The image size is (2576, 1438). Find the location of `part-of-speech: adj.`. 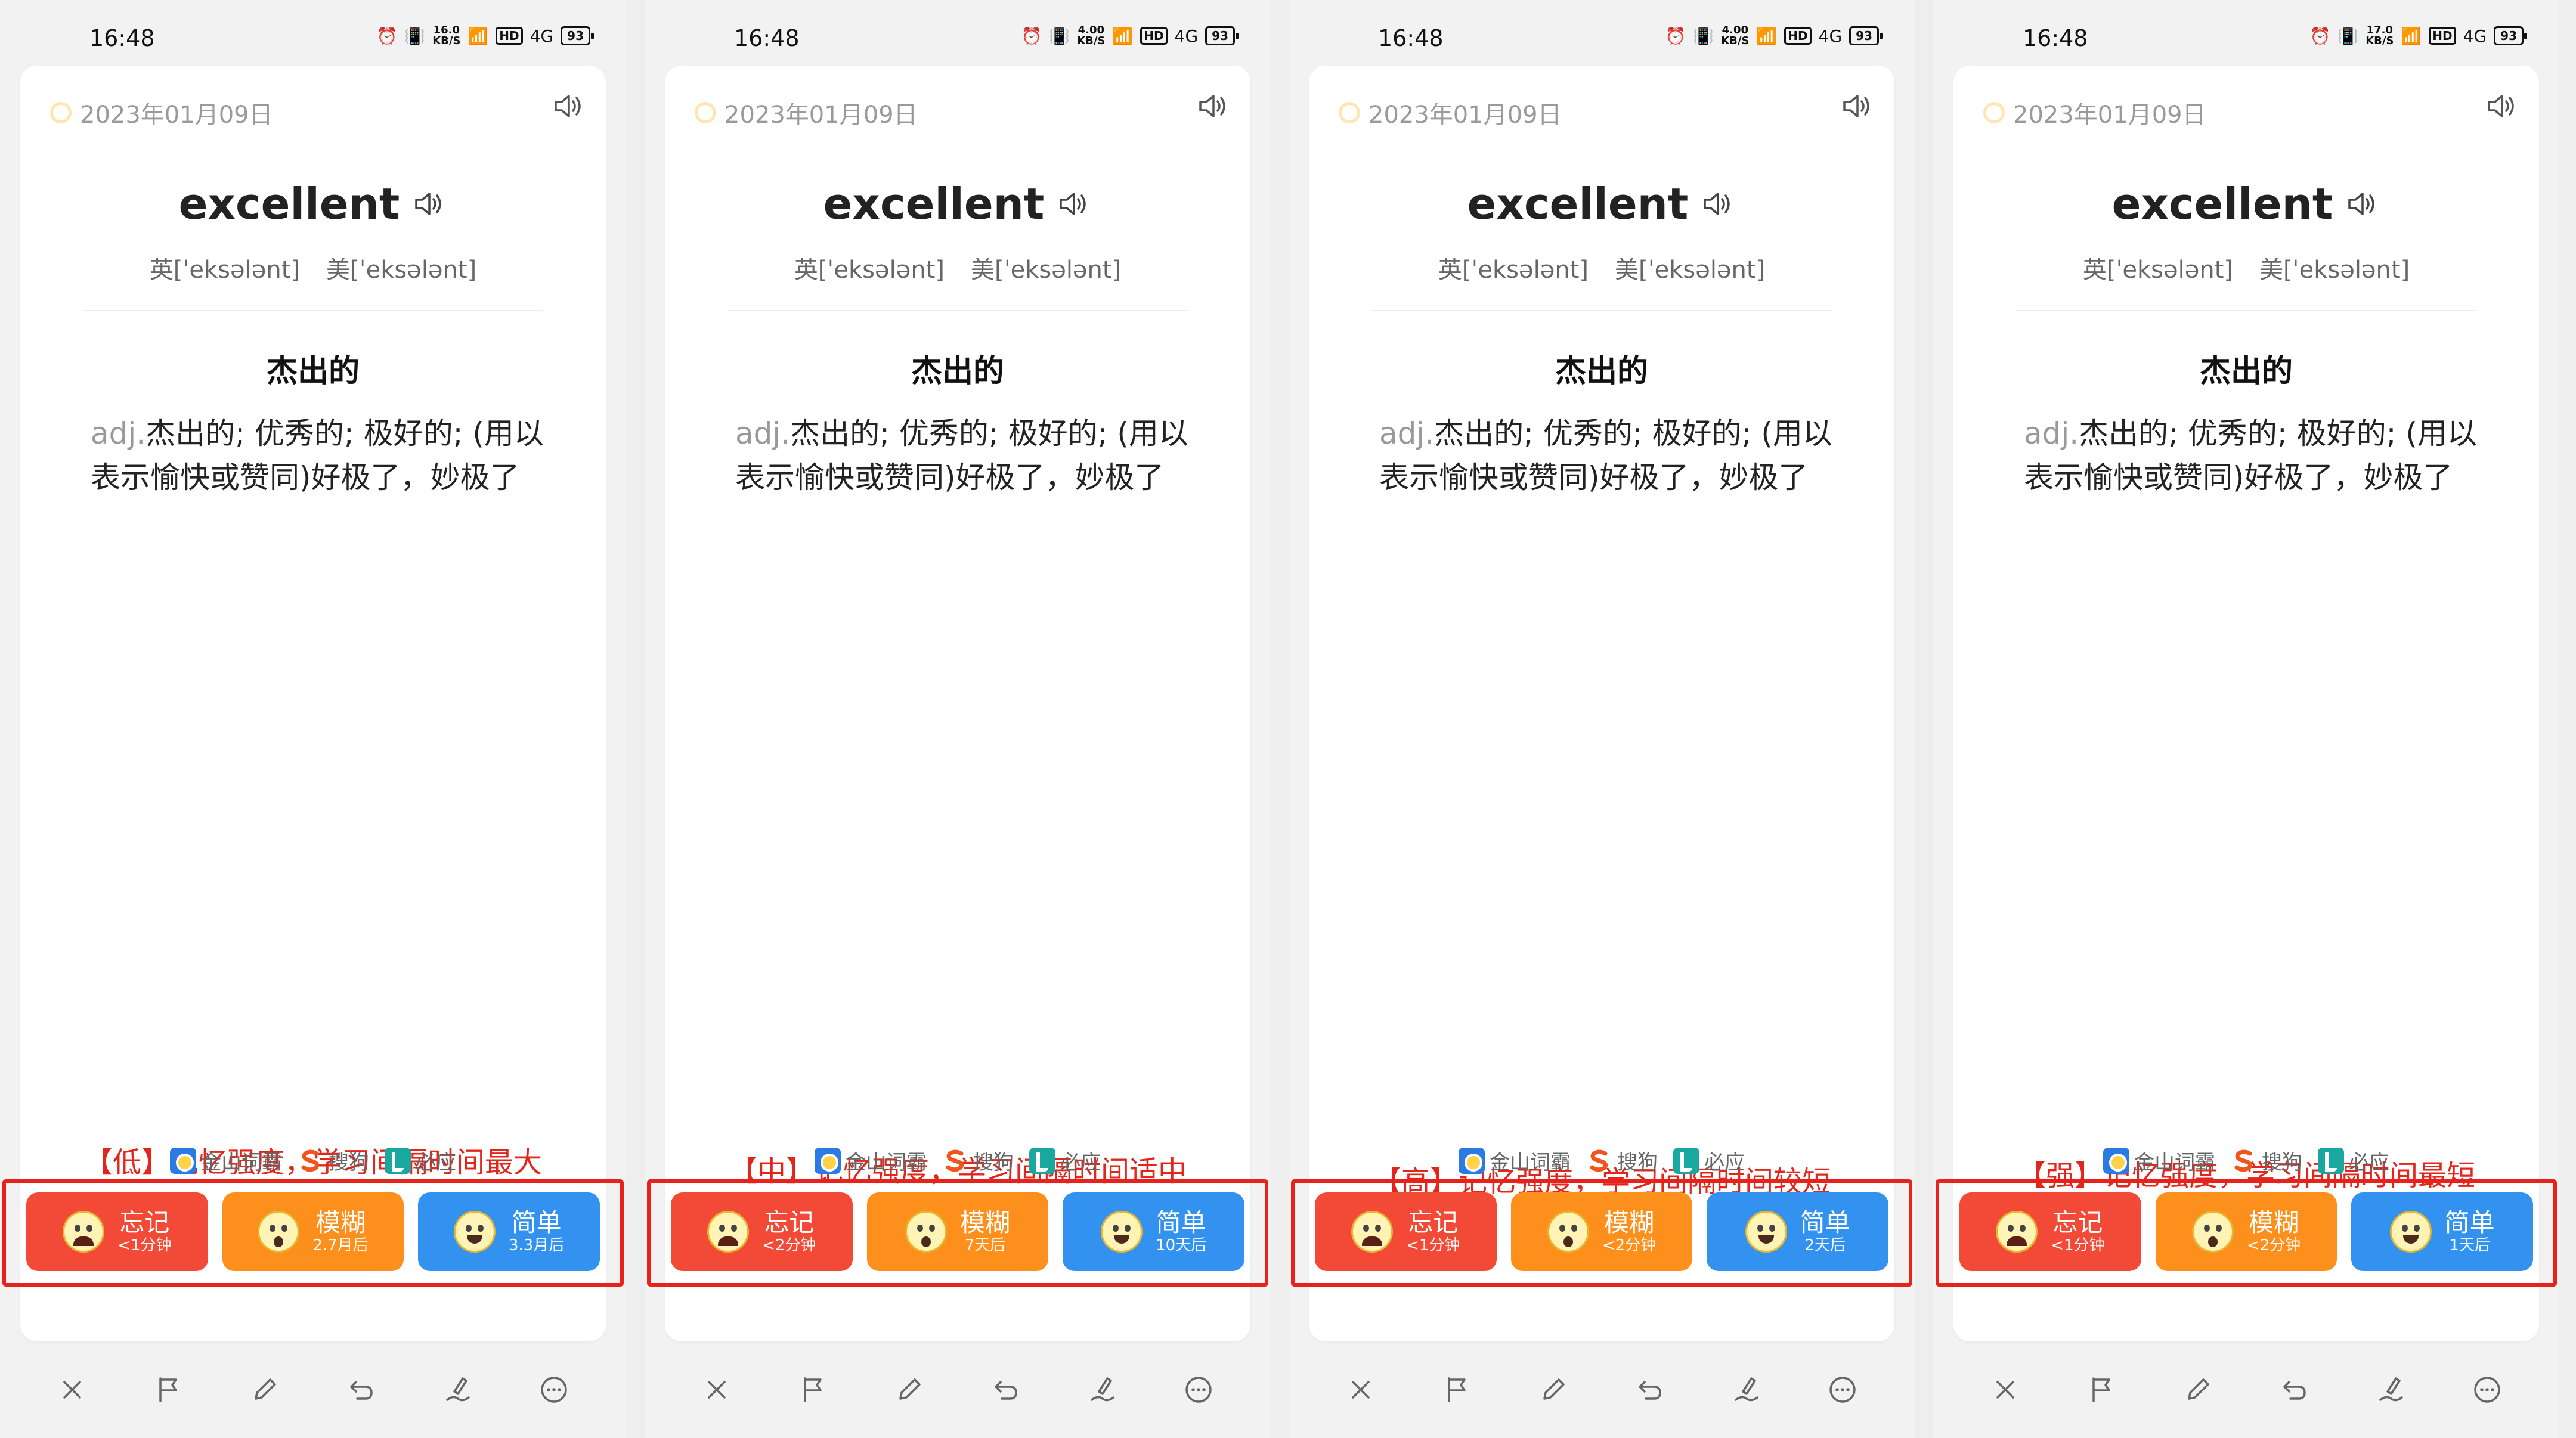

part-of-speech: adj. is located at coordinates (2052, 433).